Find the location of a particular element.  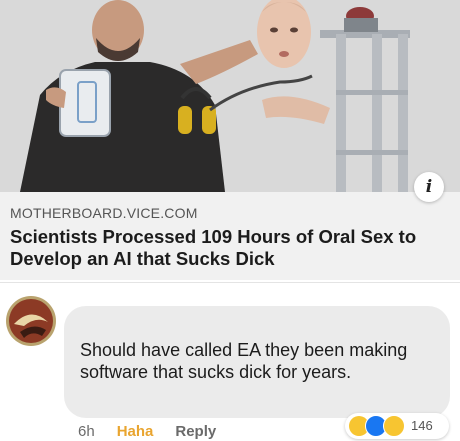

divider is located at coordinates (230, 282).